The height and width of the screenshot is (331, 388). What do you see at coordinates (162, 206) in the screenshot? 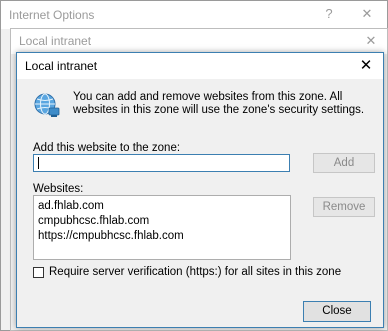
I see `list-item: ad.fhlab.com` at bounding box center [162, 206].